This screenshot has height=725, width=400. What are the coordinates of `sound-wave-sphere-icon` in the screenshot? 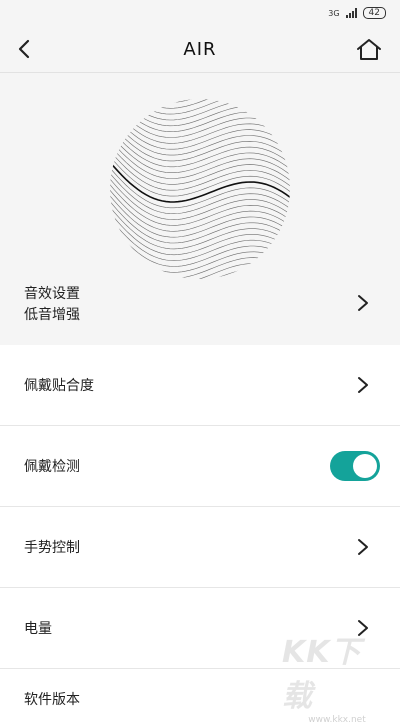 It's located at (200, 189).